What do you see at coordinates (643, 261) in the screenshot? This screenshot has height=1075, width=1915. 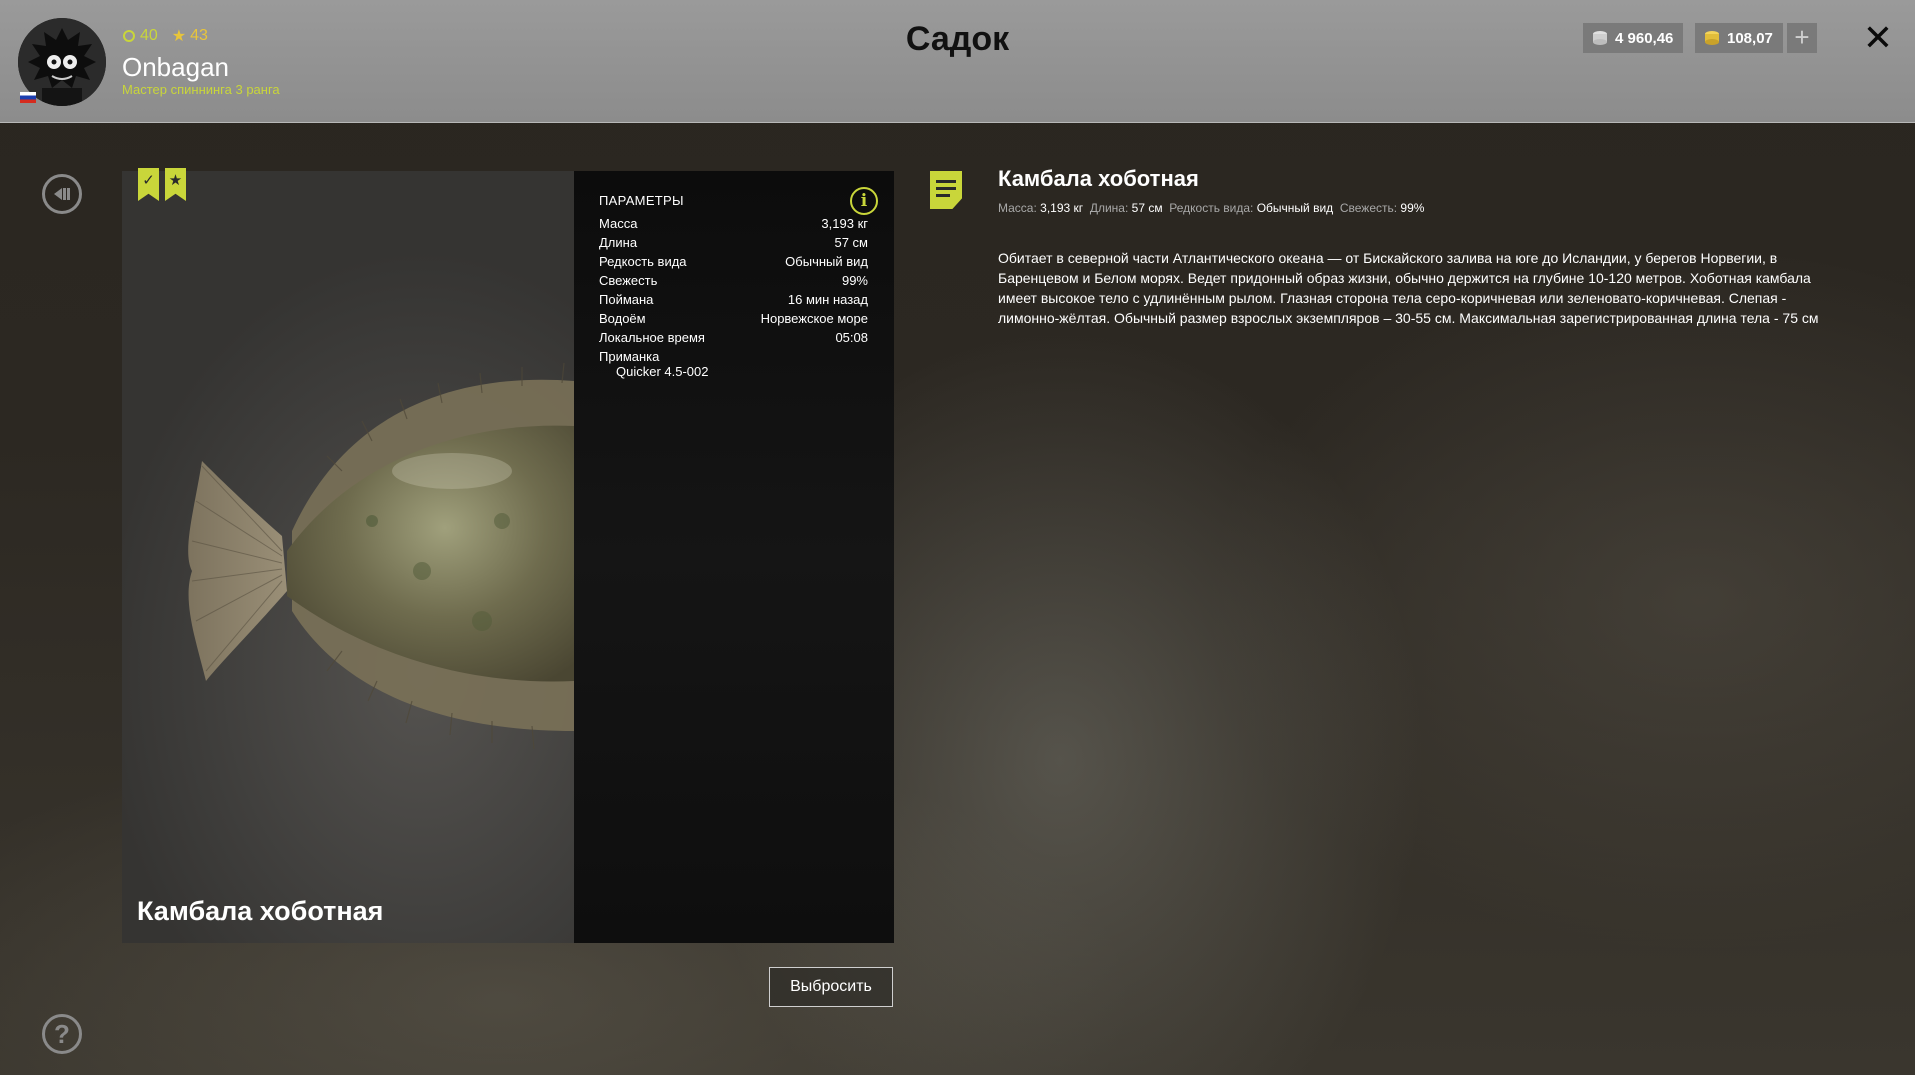 I see `param-key: Редкость вида` at bounding box center [643, 261].